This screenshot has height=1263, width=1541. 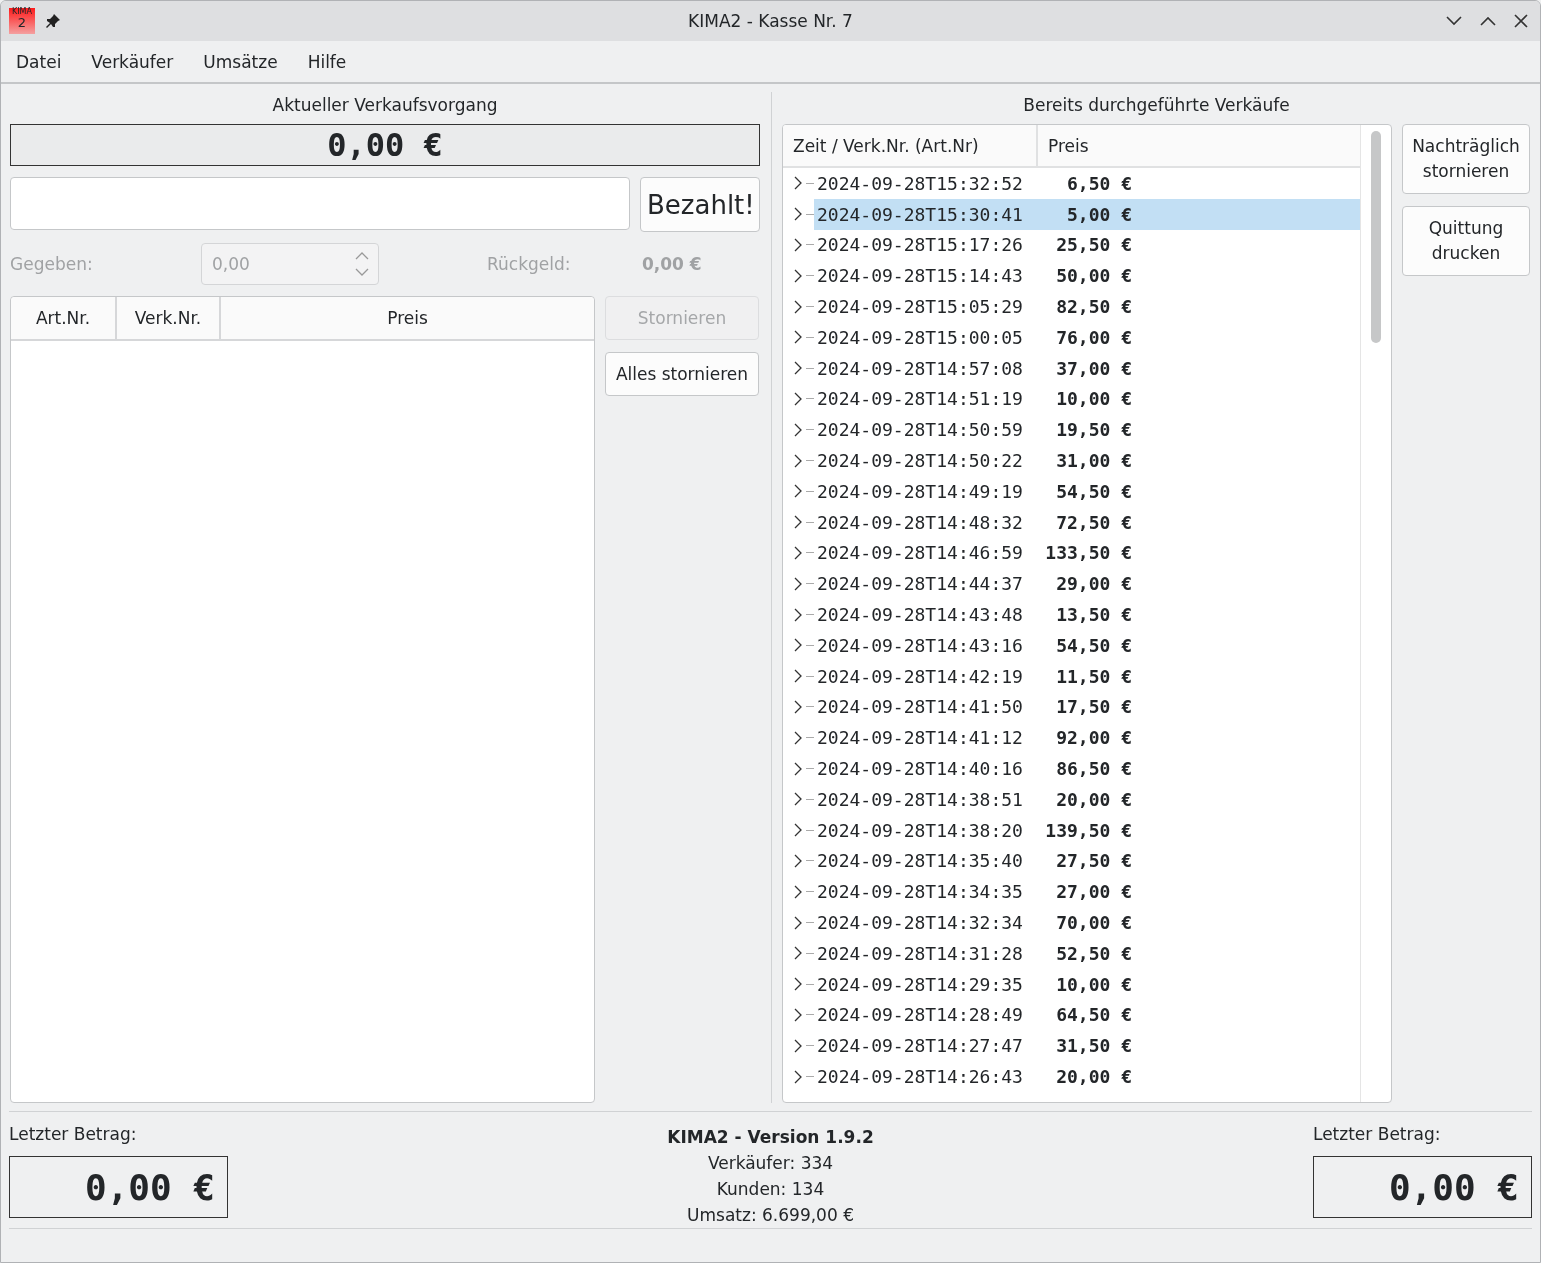 What do you see at coordinates (1156, 105) in the screenshot?
I see `section-heading: Bereits durchgeführte Verkäufe` at bounding box center [1156, 105].